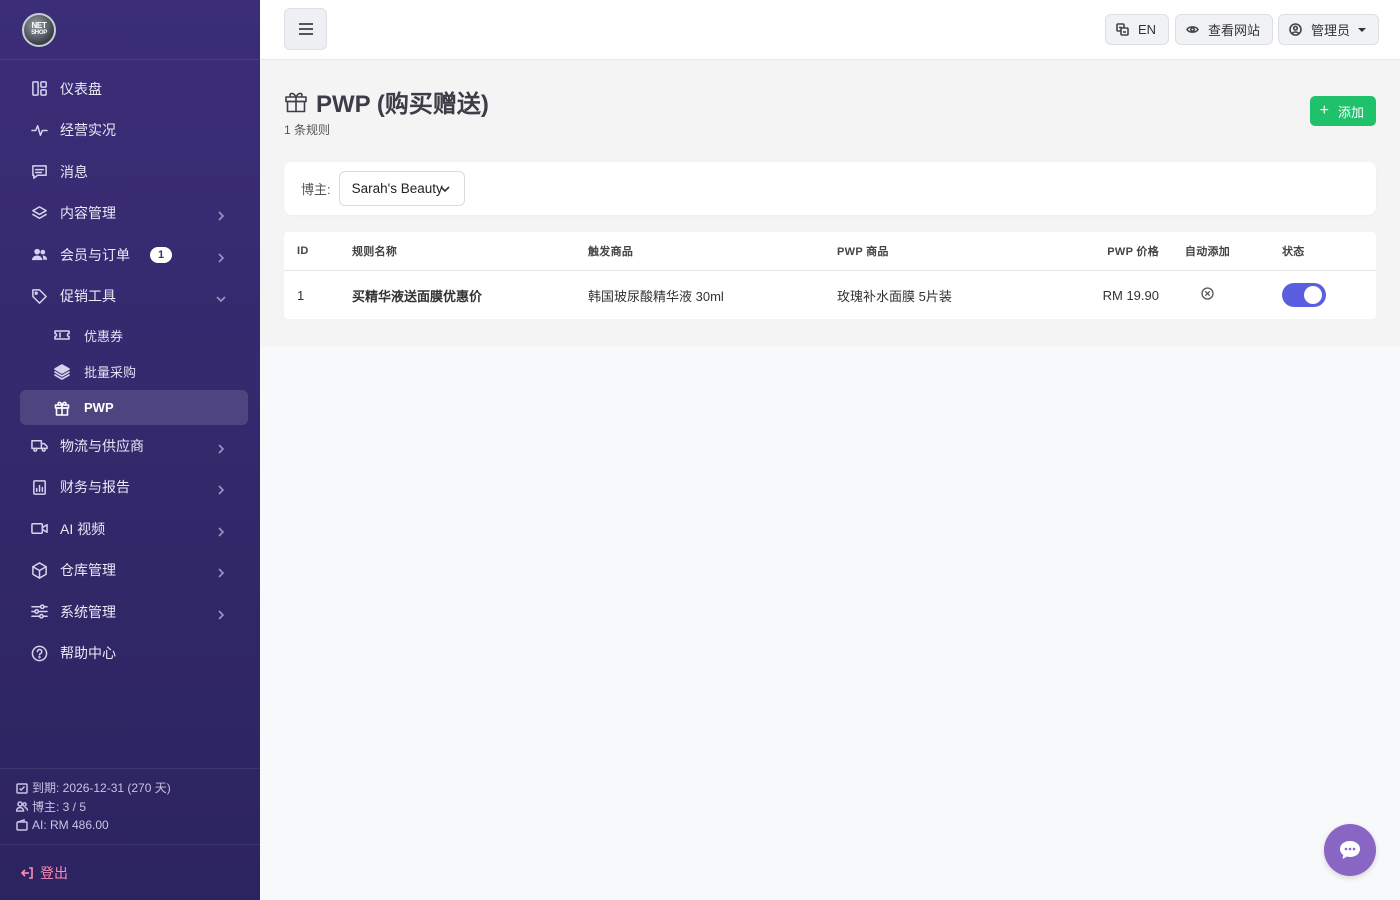 This screenshot has height=900, width=1400. Describe the element at coordinates (401, 188) in the screenshot. I see `blogger-select: Sarah's Beauty` at that location.